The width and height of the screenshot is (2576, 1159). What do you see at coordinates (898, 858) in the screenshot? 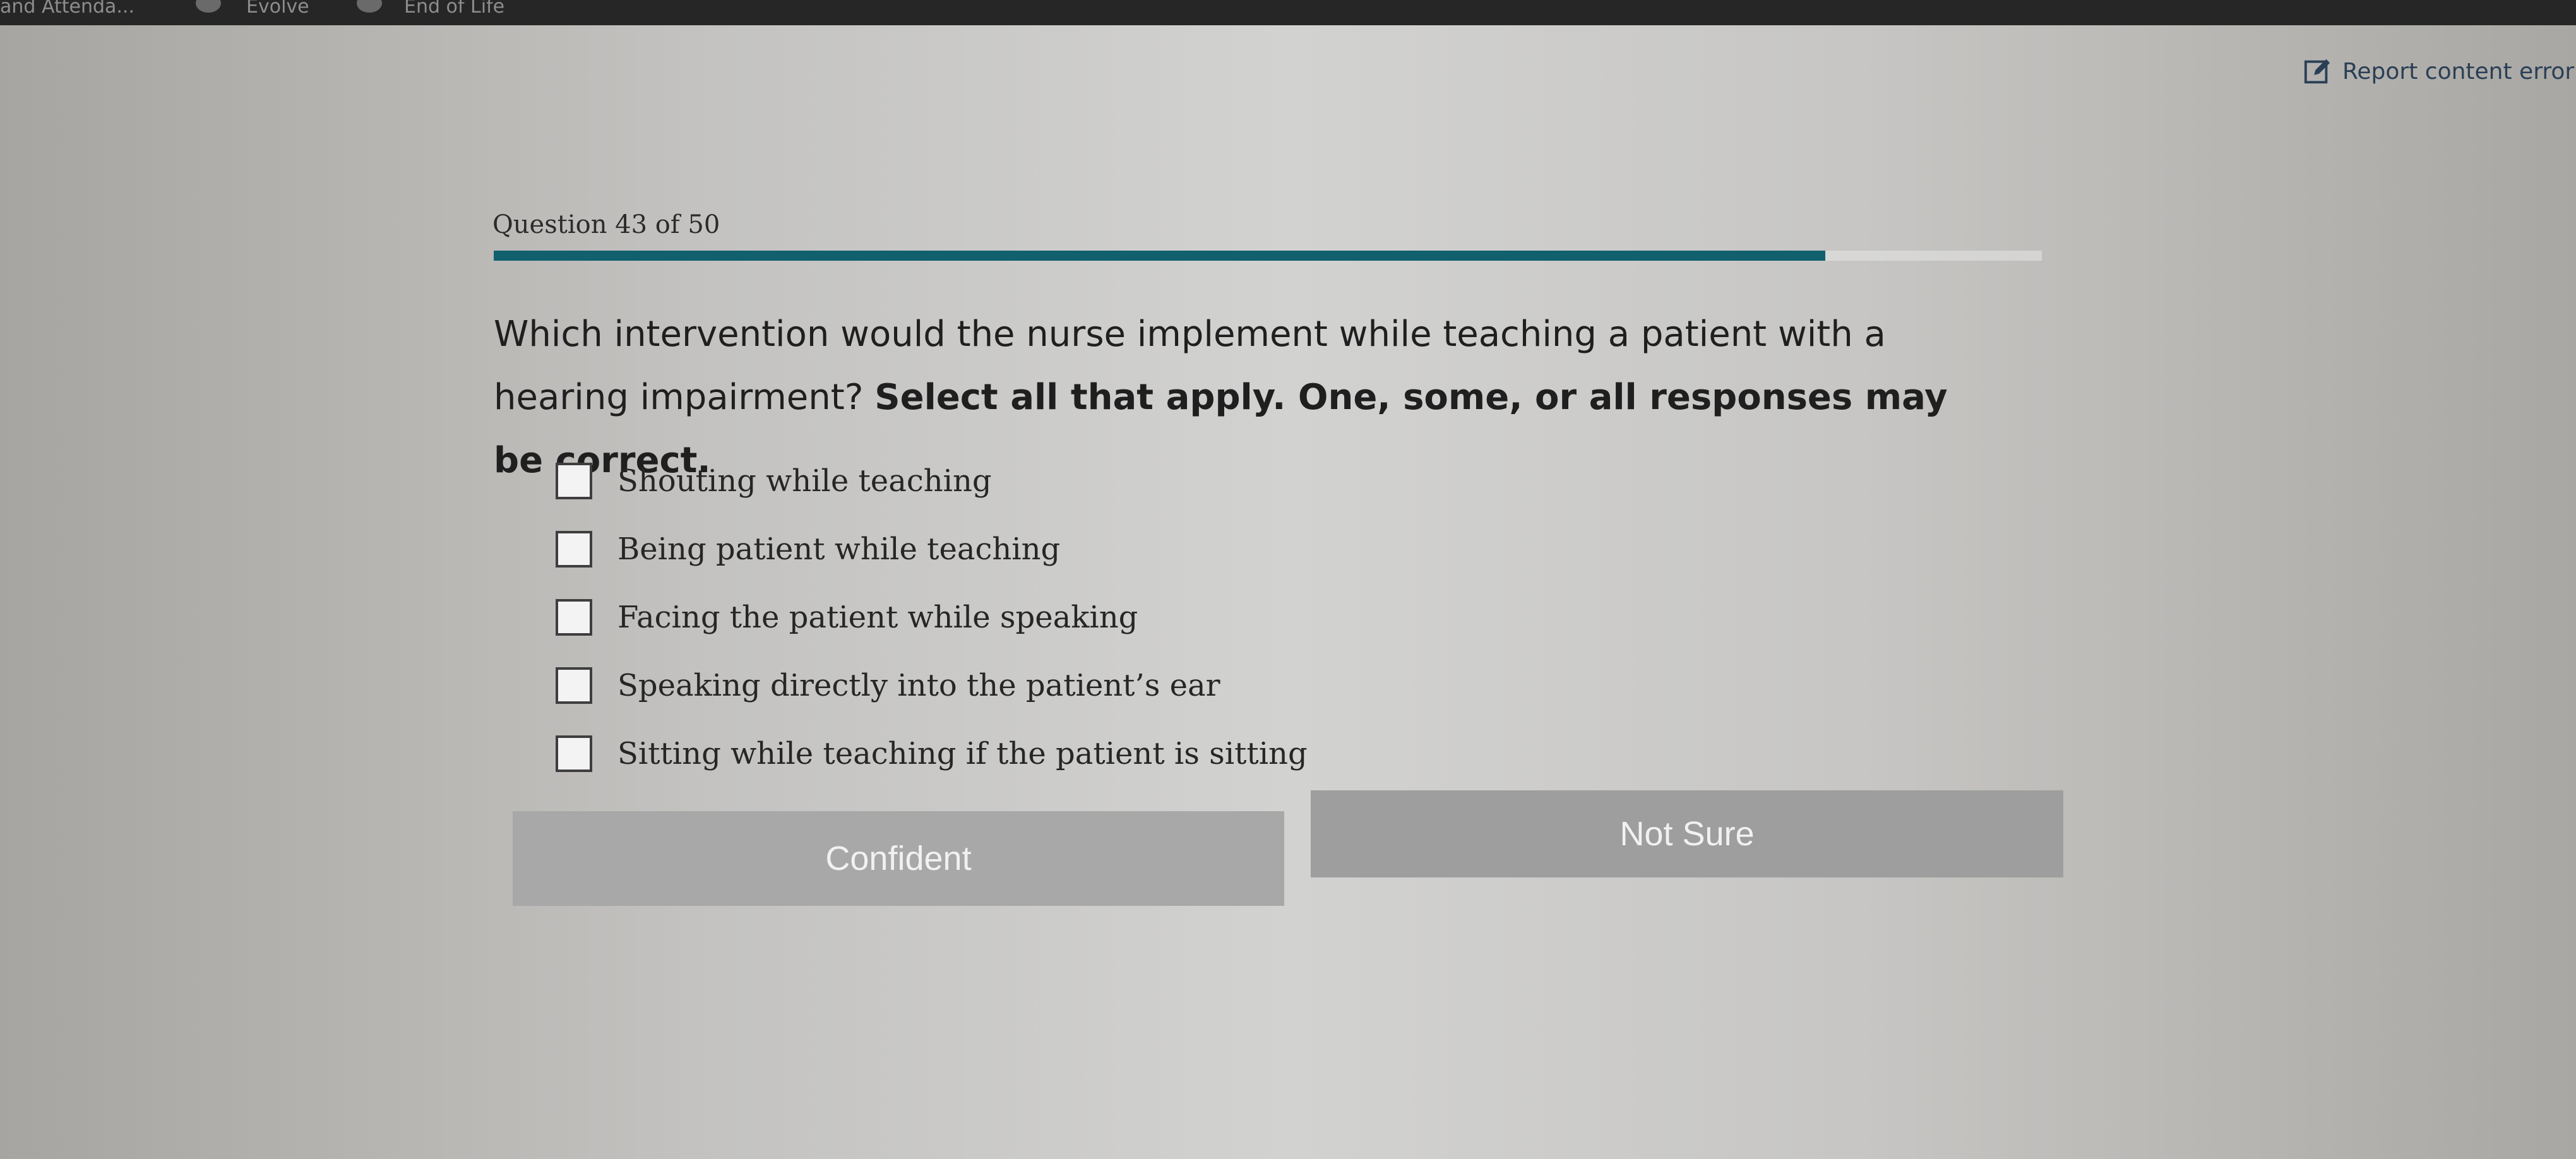
I see `confident-button: Confident` at bounding box center [898, 858].